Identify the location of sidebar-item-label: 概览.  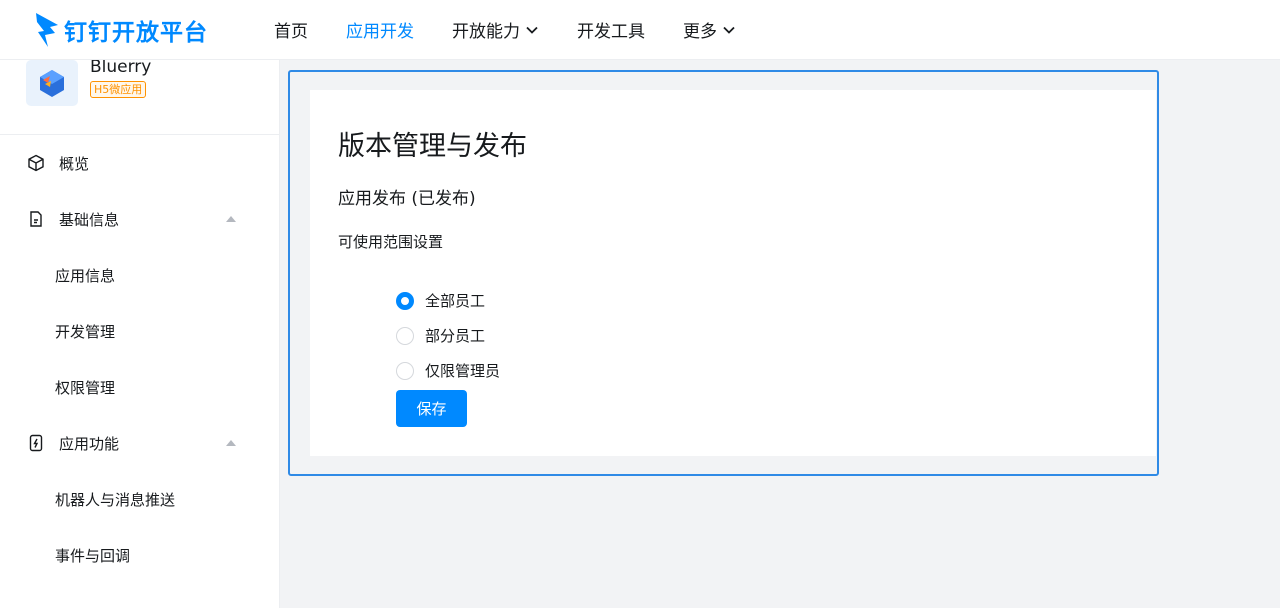
(74, 163).